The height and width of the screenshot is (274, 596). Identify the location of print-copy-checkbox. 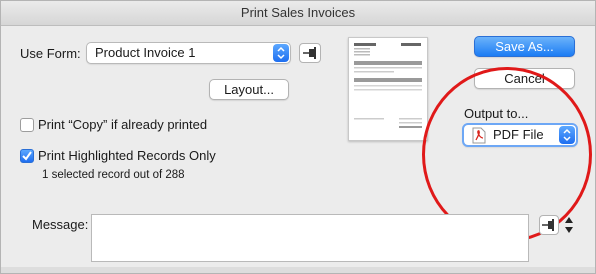
(27, 125).